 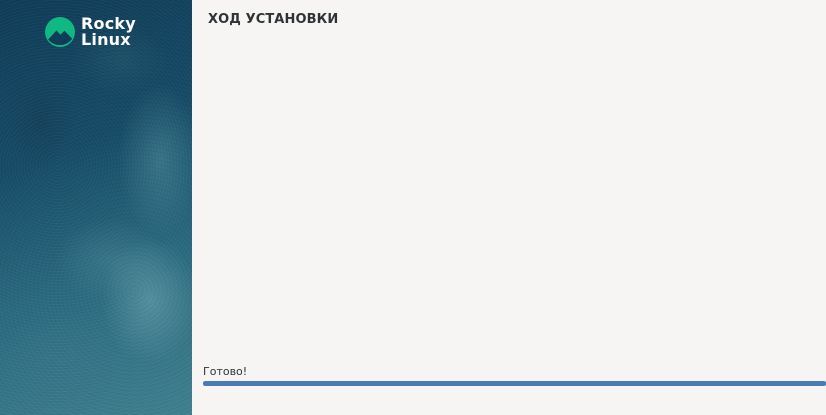 I want to click on rocky-linux-logo: Rocky Linux, so click(x=90, y=32).